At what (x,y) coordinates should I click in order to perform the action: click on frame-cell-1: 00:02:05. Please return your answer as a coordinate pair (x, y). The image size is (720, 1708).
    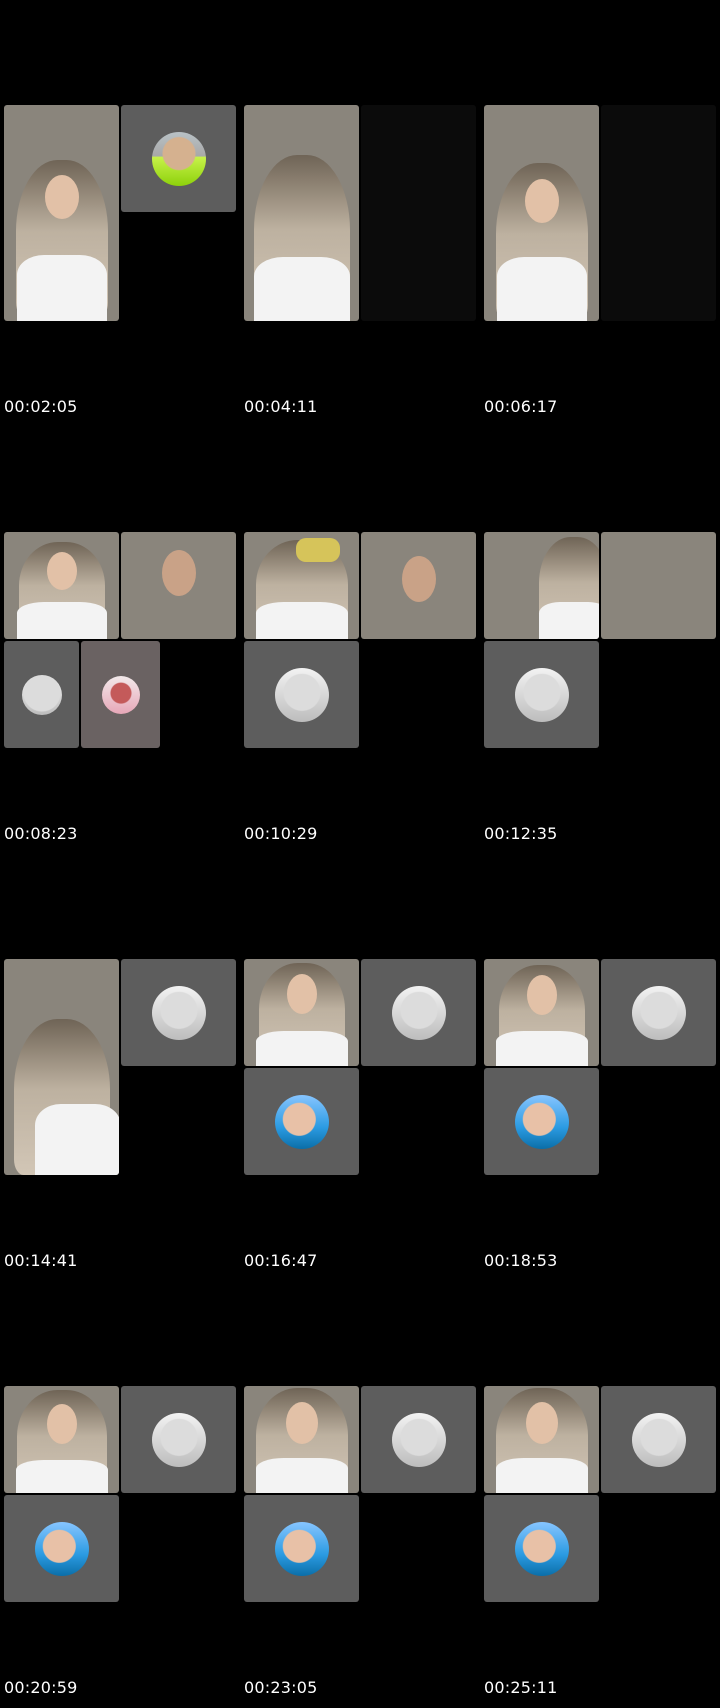
    Looking at the image, I should click on (120, 213).